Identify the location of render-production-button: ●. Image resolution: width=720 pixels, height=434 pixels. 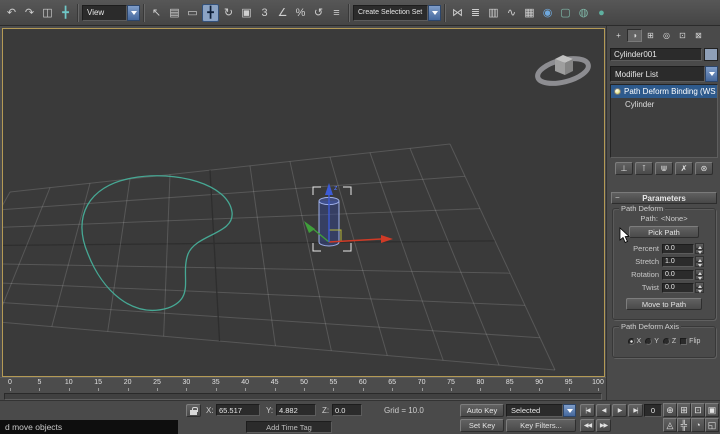
(601, 13).